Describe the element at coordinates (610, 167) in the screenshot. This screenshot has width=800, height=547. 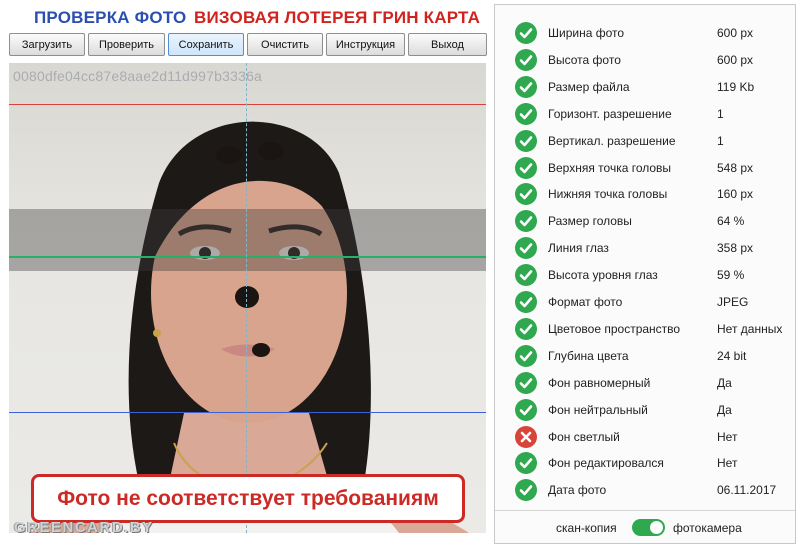
I see `check-label: Верхняя точка головы` at that location.